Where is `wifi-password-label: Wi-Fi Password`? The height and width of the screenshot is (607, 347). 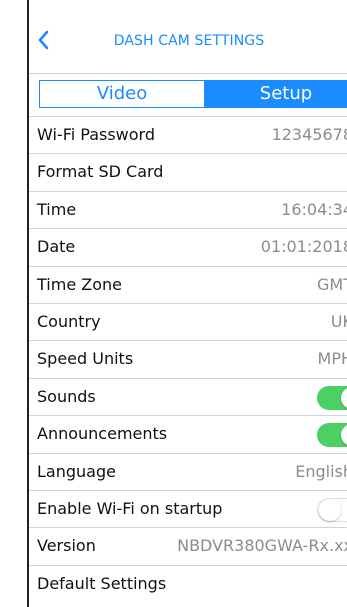
wifi-password-label: Wi-Fi Password is located at coordinates (96, 134).